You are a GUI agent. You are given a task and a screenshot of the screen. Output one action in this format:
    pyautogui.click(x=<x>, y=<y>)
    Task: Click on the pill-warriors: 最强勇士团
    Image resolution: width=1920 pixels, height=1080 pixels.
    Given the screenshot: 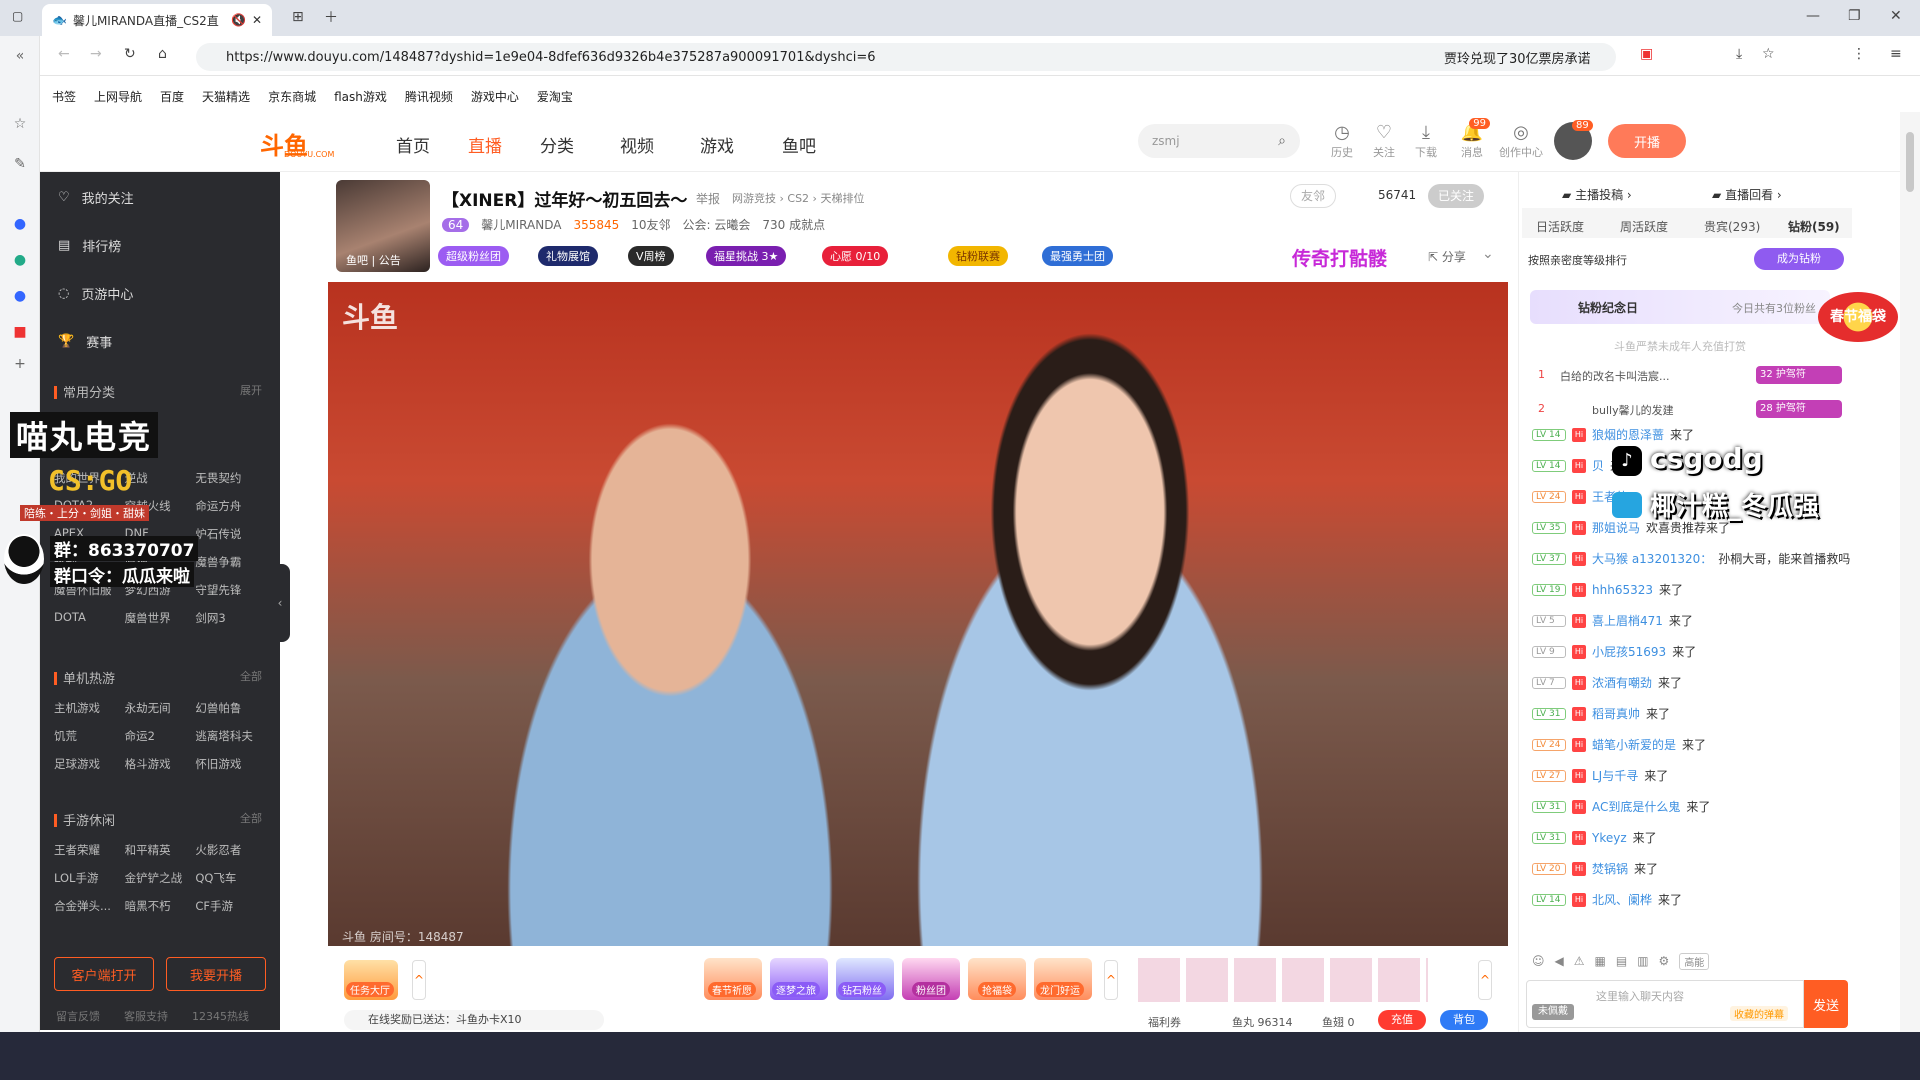 What is the action you would take?
    pyautogui.click(x=1077, y=256)
    